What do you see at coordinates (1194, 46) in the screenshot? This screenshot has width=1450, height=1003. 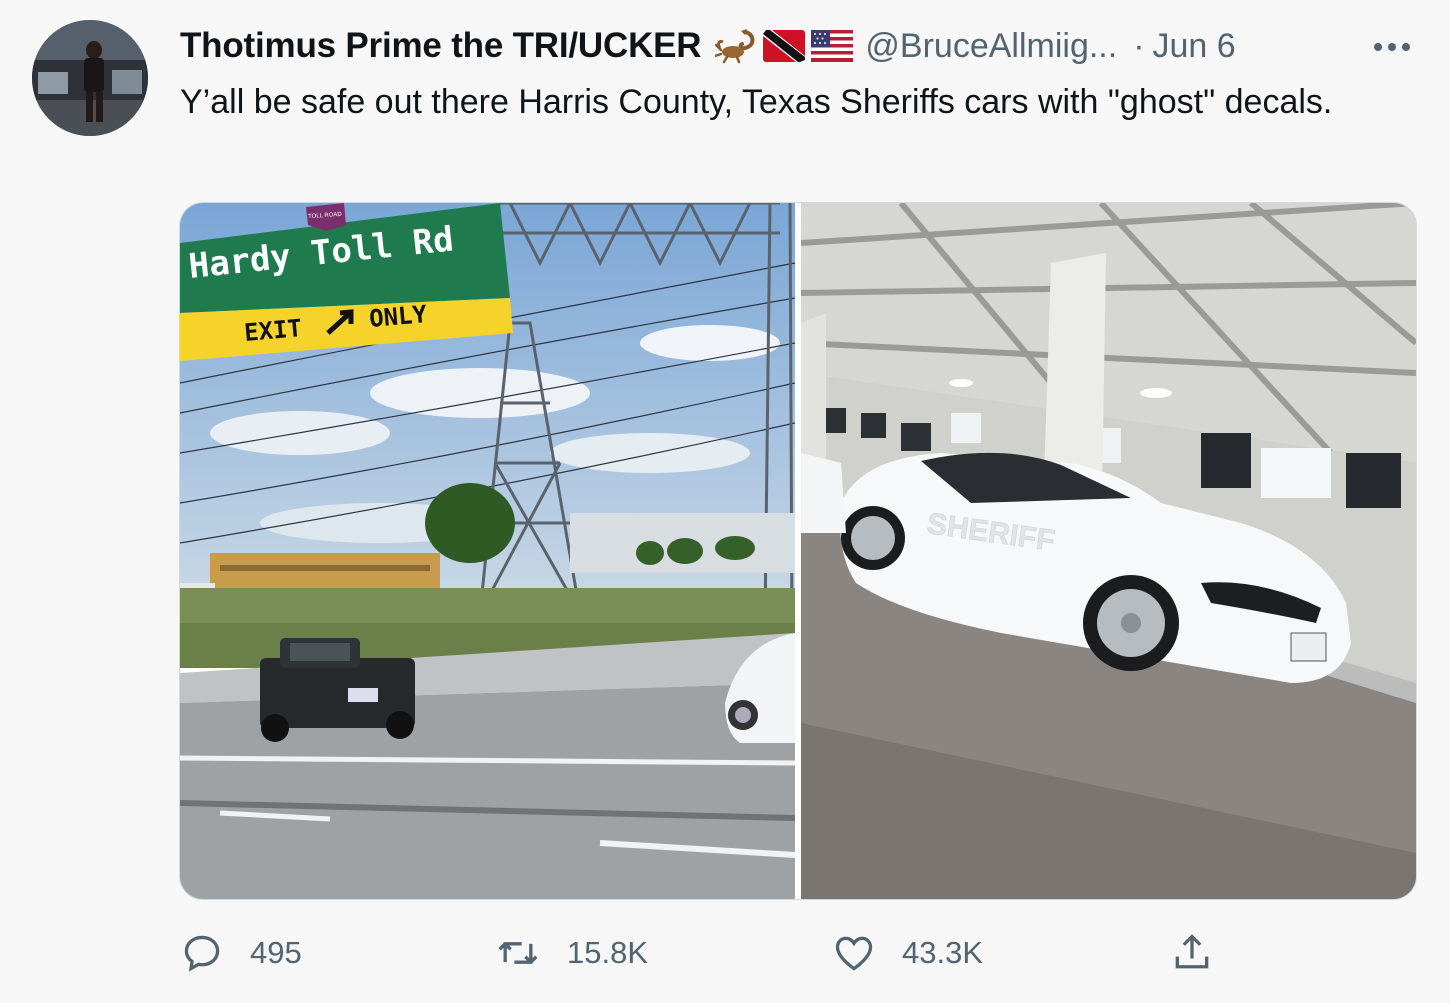 I see `tweet-date: Jun 6` at bounding box center [1194, 46].